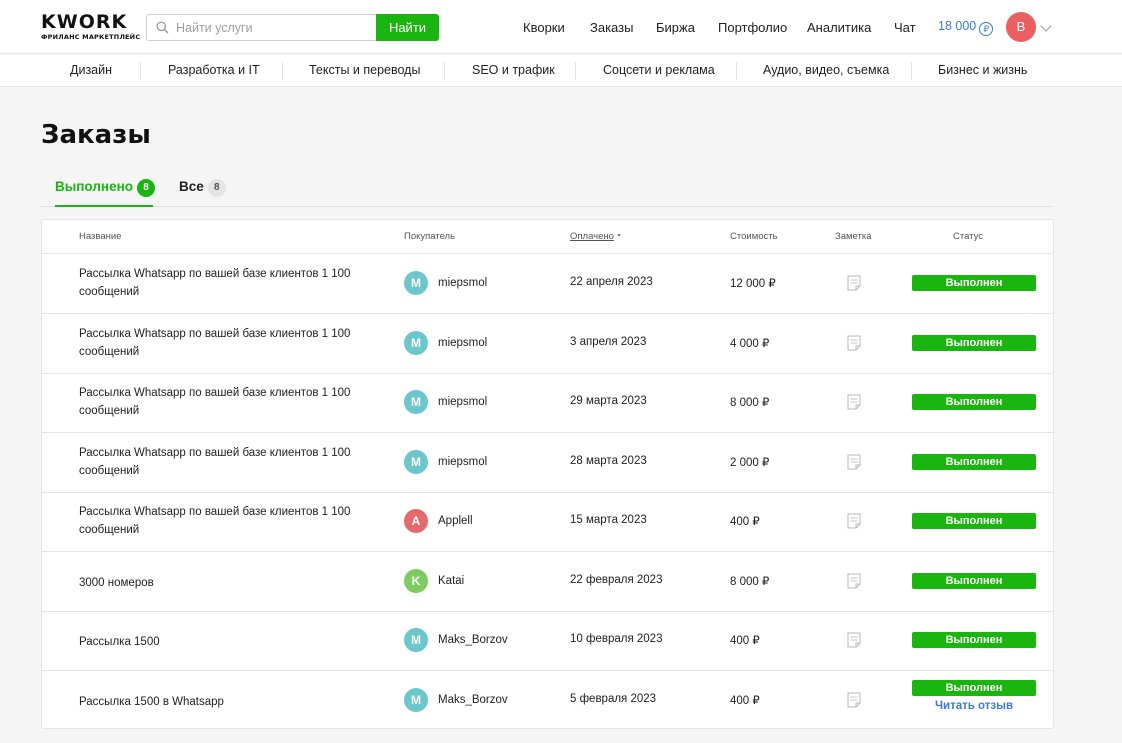 This screenshot has width=1122, height=743. What do you see at coordinates (544, 27) in the screenshot?
I see `nav-kworks: Кворки` at bounding box center [544, 27].